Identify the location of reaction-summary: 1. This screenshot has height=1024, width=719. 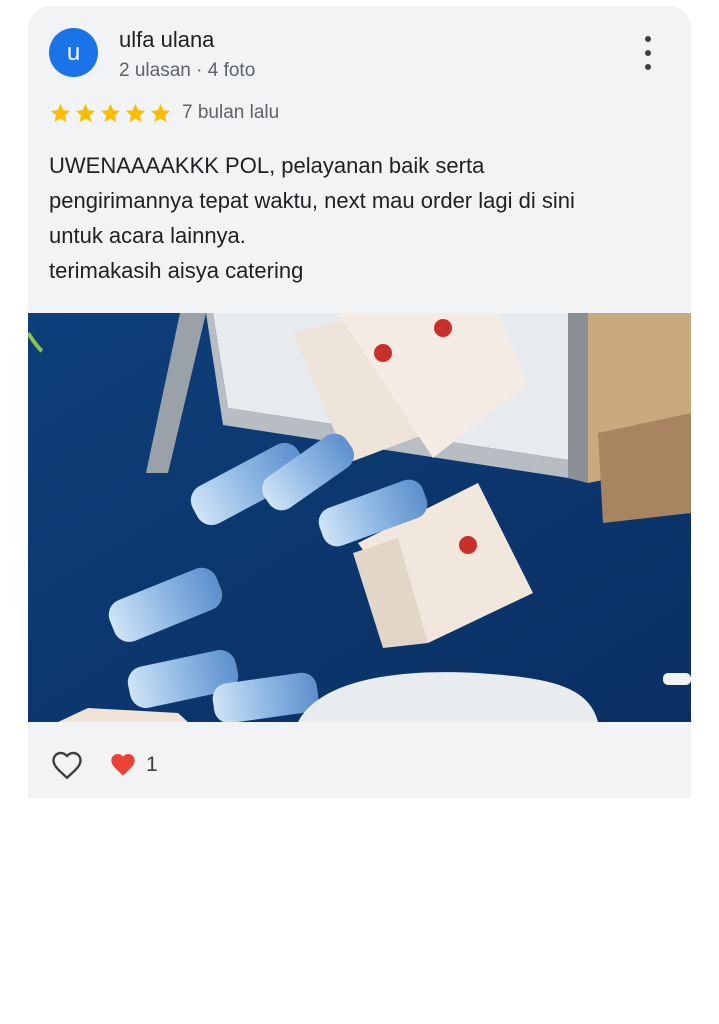
(133, 765).